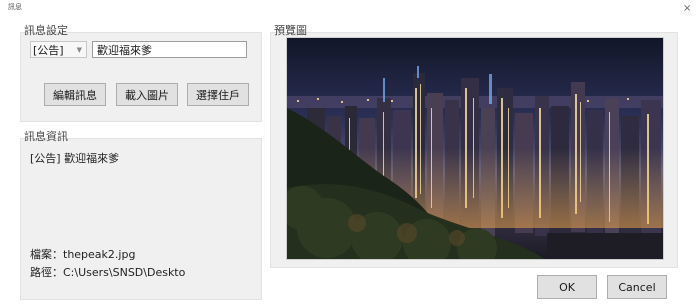 The image size is (696, 306). Describe the element at coordinates (46, 136) in the screenshot. I see `message-info-title: 訊息資訊` at that location.